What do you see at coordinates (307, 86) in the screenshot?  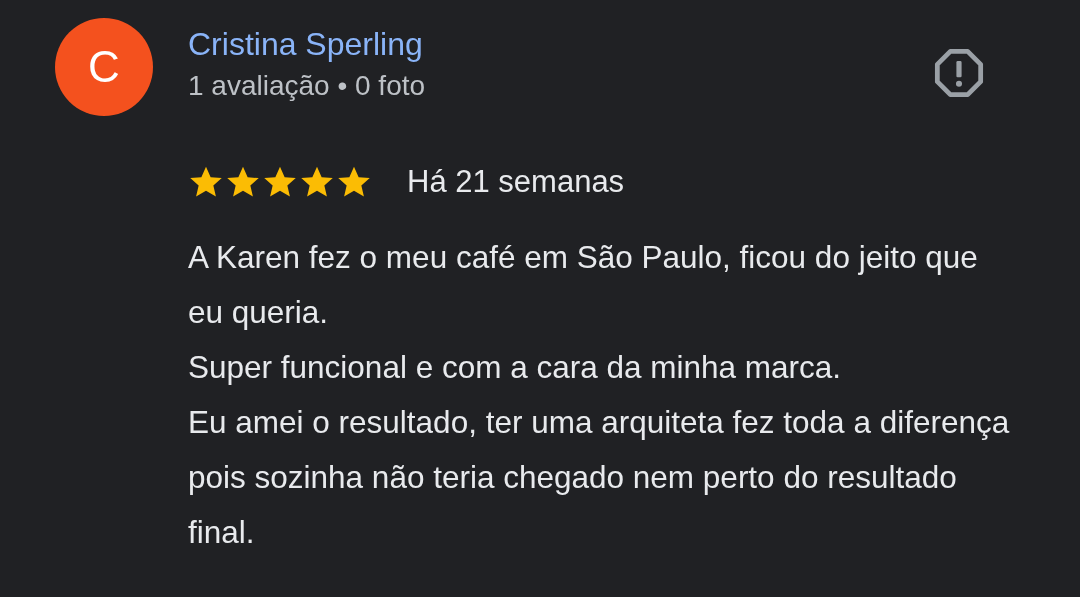 I see `author-stats: 1 avaliação • 0 foto` at bounding box center [307, 86].